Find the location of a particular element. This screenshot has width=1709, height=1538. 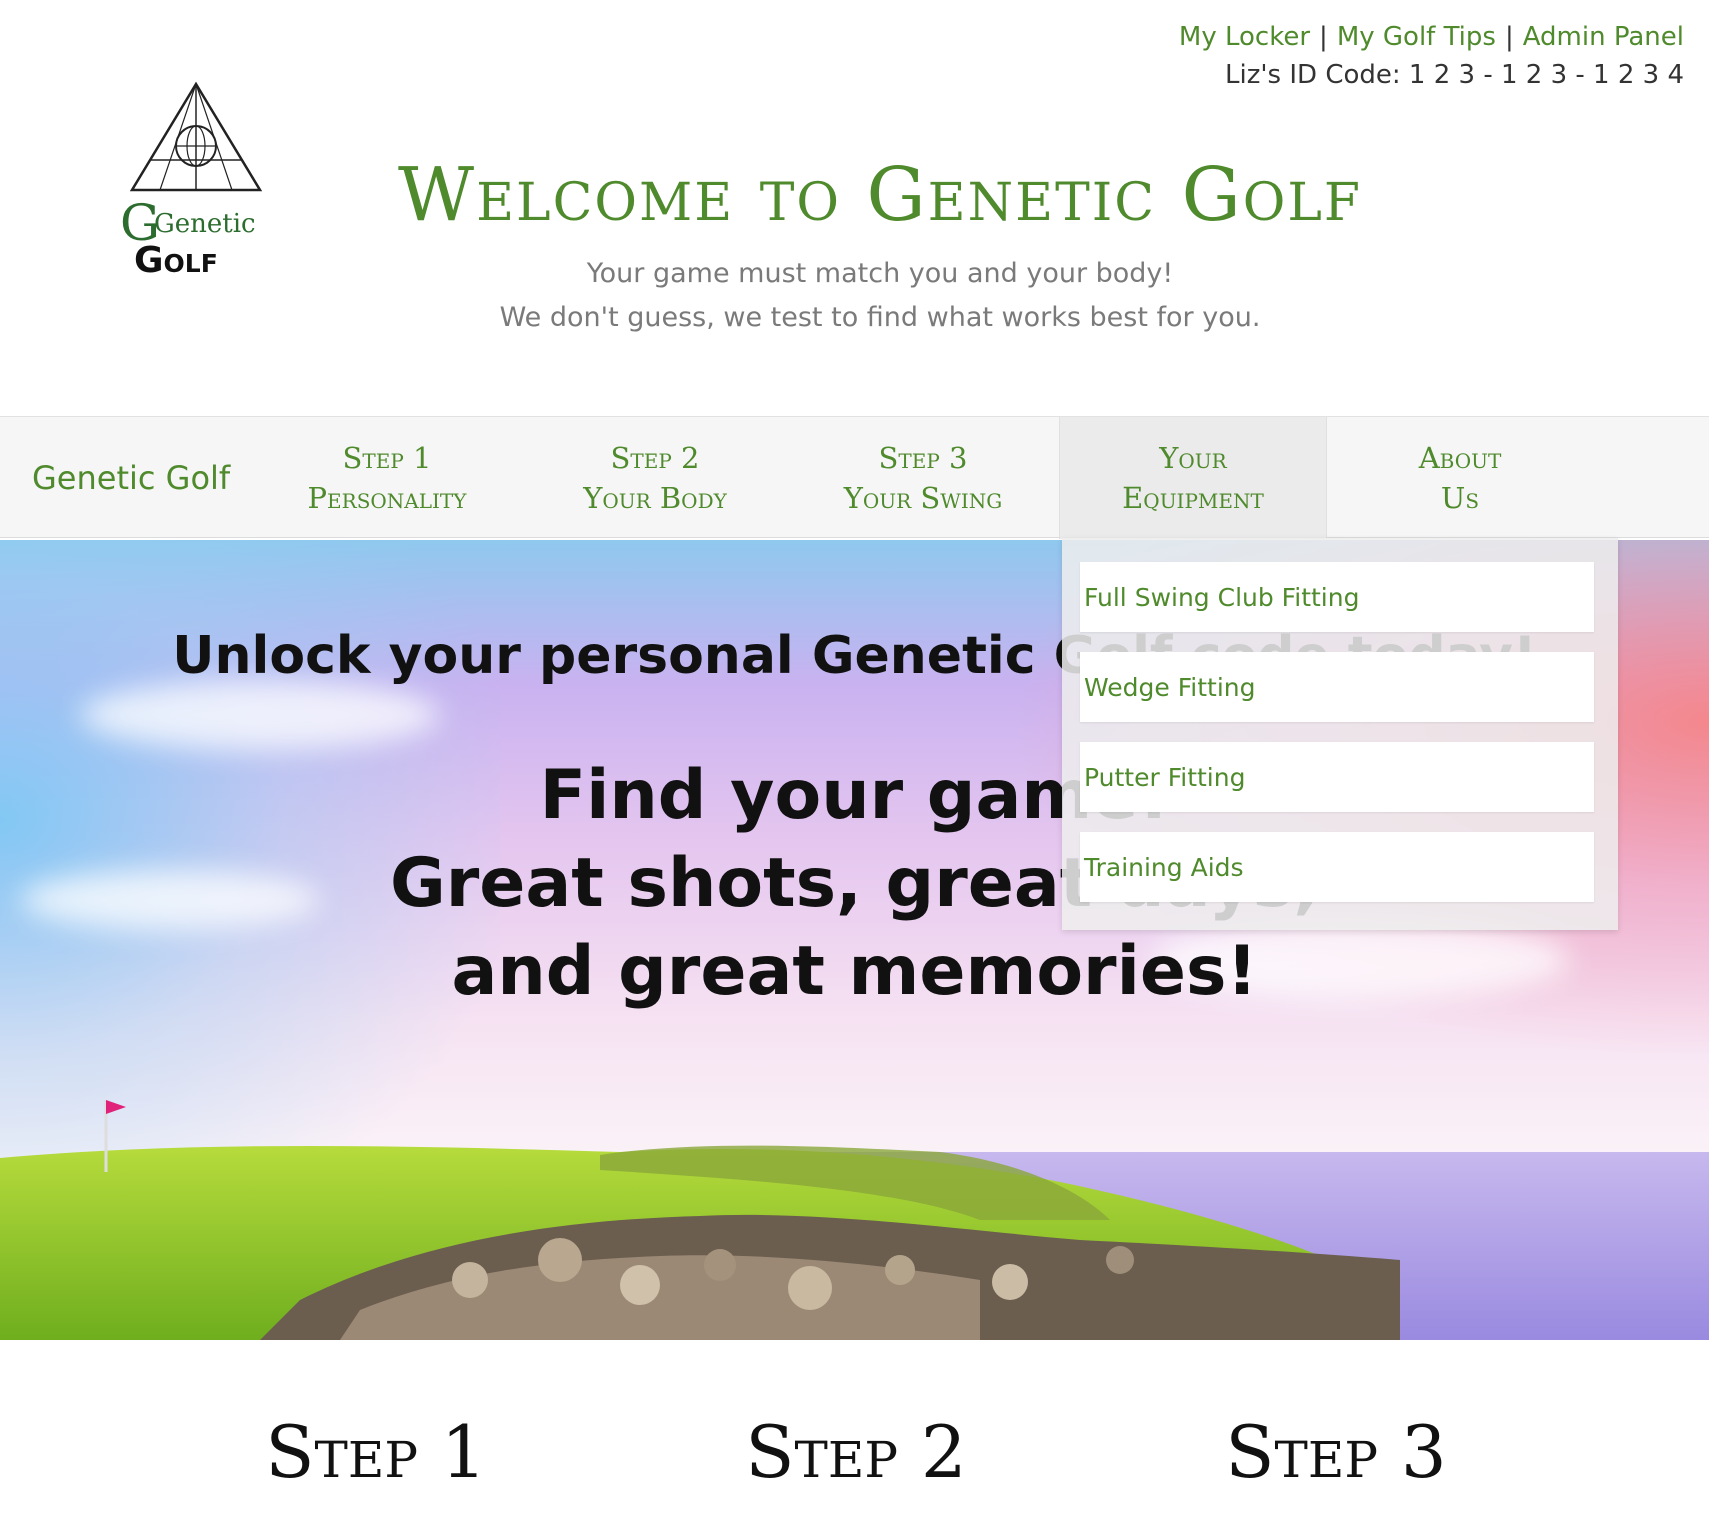

nav-item-line2: Your Body is located at coordinates (655, 498).